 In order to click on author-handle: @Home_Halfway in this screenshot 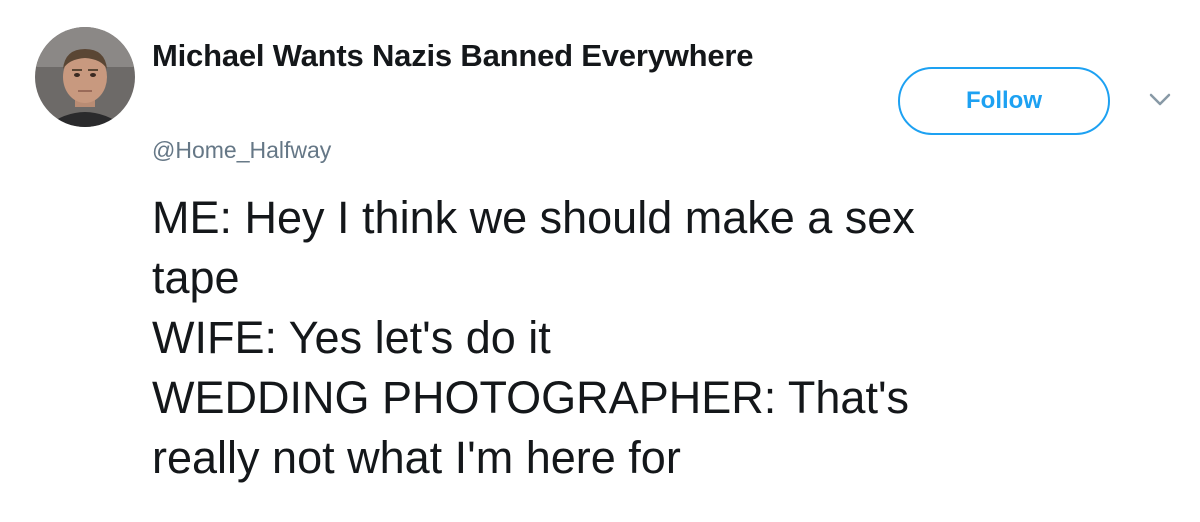, I will do `click(241, 150)`.